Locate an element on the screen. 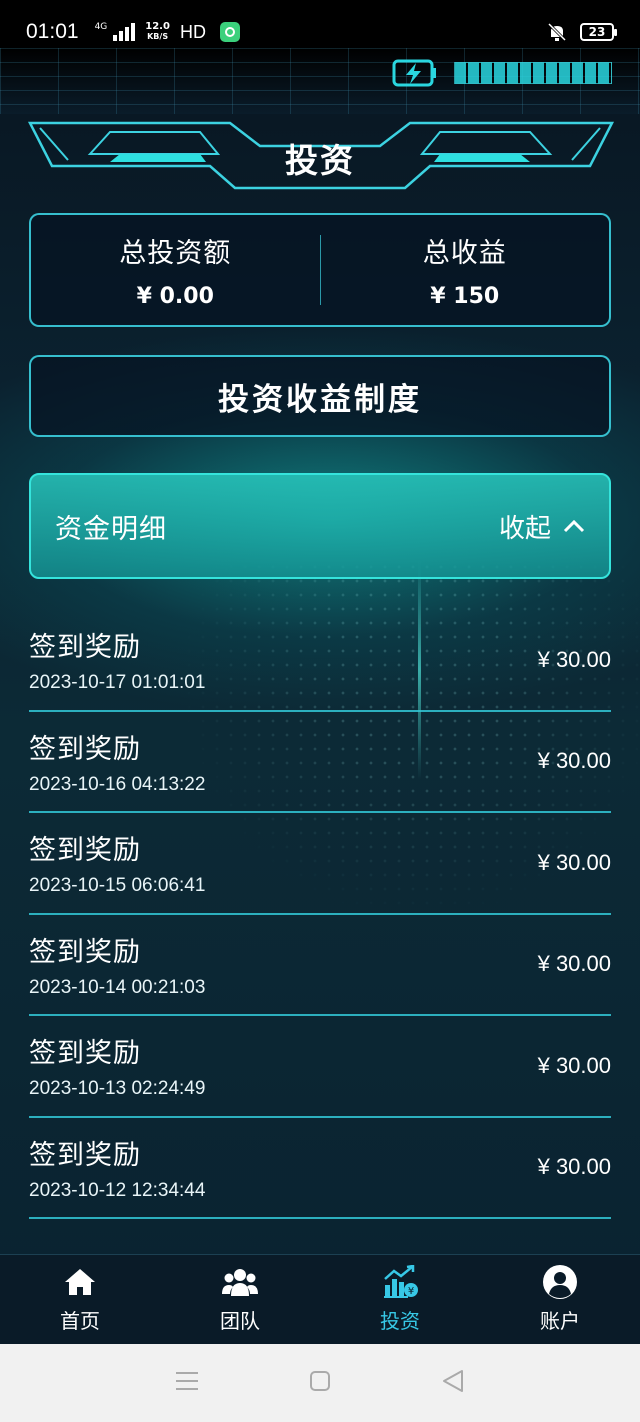  record-time: 2023-10-15 06:06:41 is located at coordinates (117, 886).